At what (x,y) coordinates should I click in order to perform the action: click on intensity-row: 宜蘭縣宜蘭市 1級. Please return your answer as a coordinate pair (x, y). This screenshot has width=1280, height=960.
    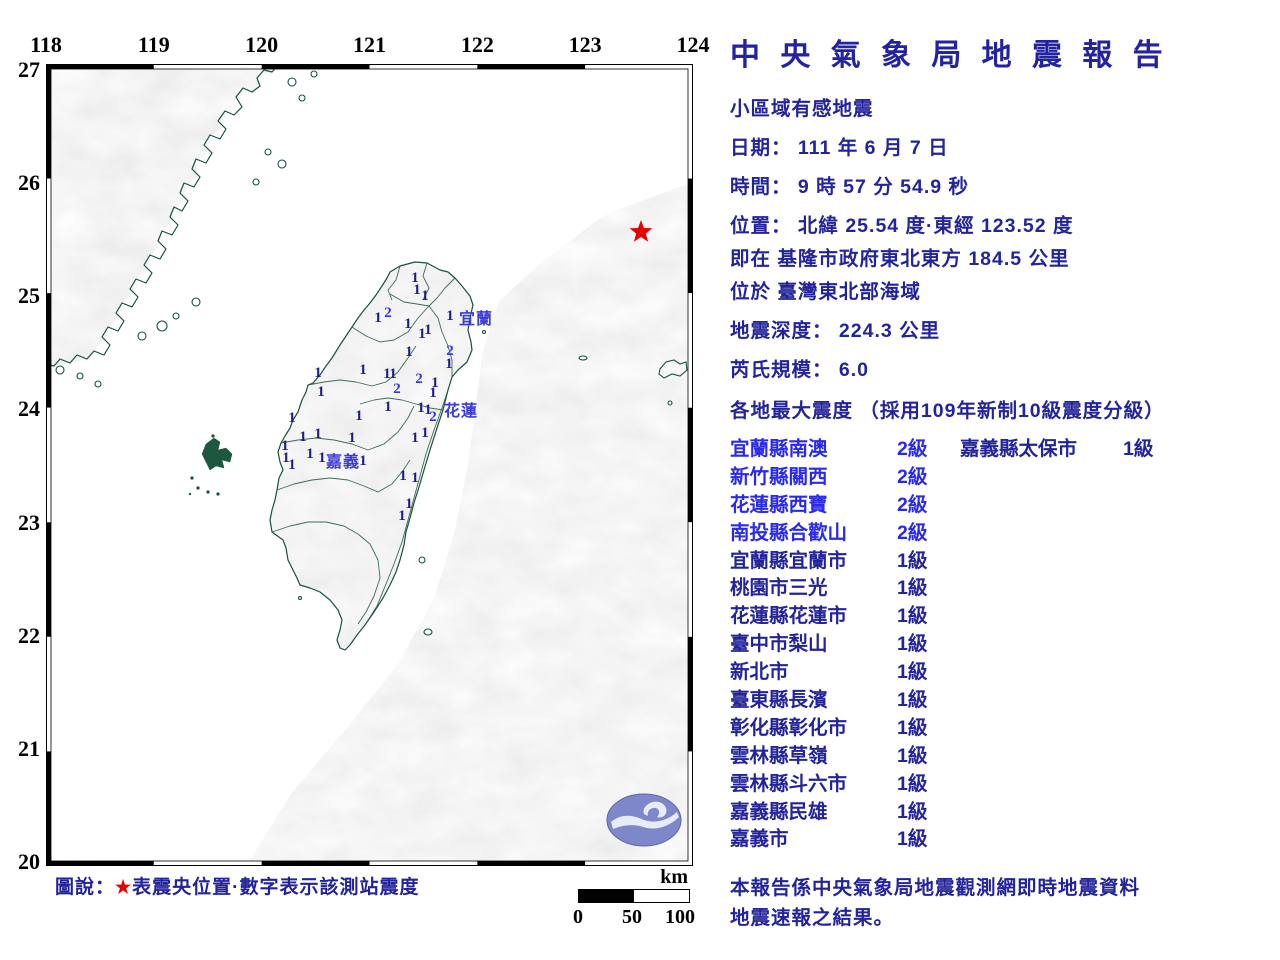
    Looking at the image, I should click on (828, 562).